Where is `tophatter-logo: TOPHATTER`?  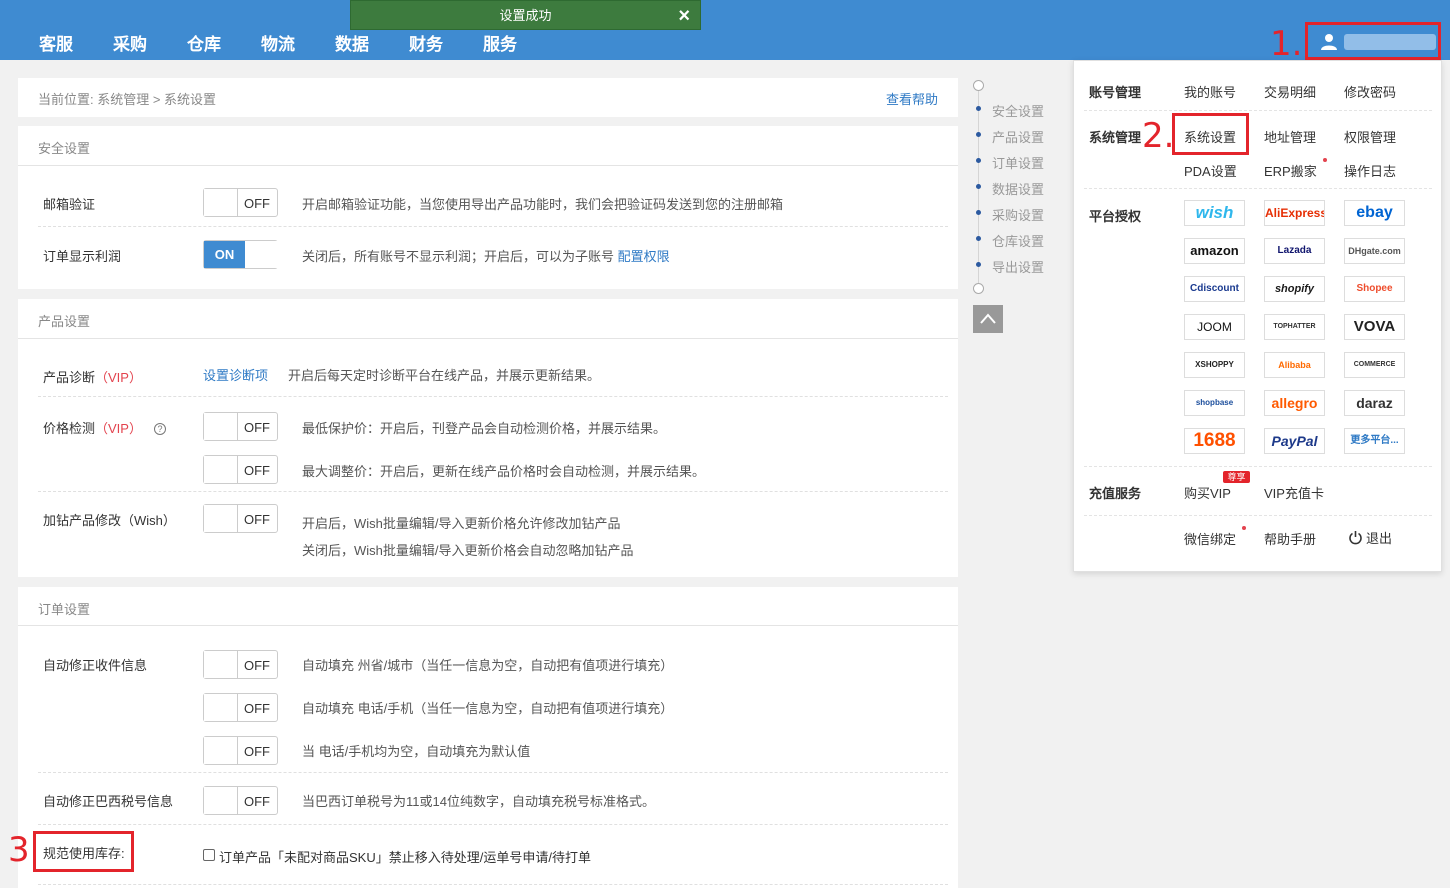 tophatter-logo: TOPHATTER is located at coordinates (1294, 327).